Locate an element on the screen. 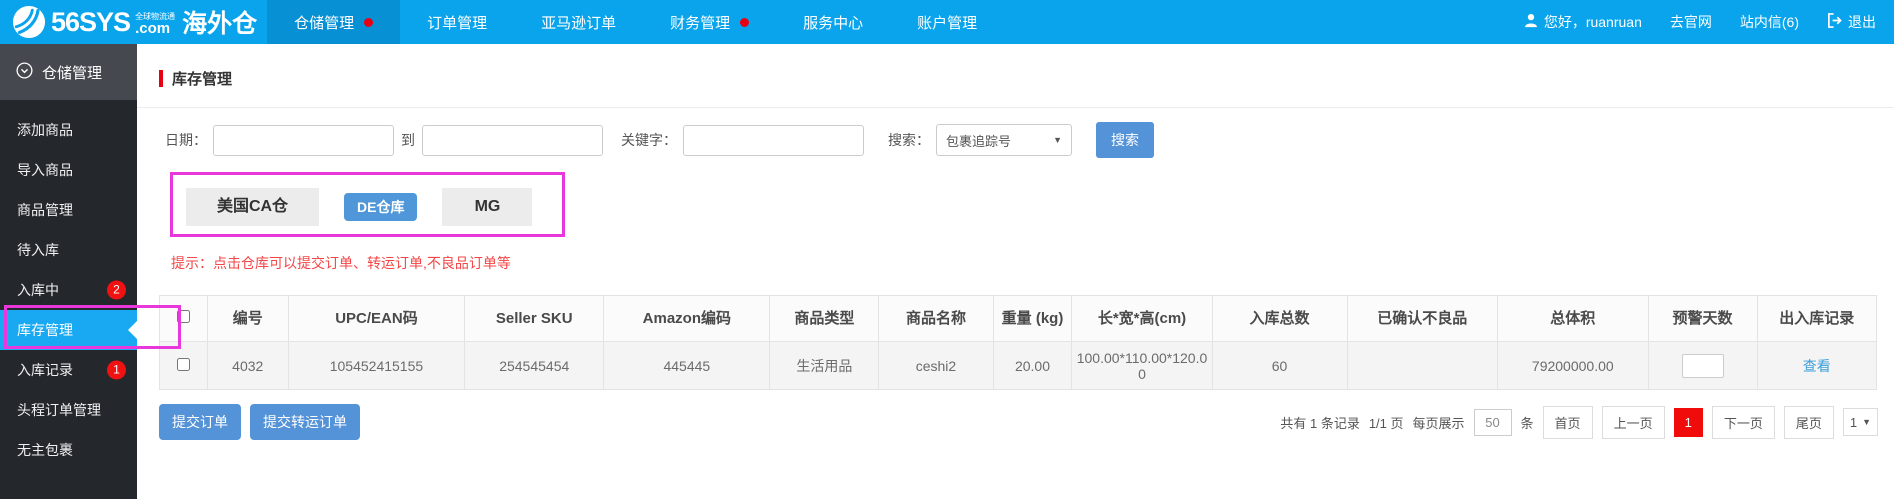 This screenshot has height=499, width=1894. sidebar-item-inventory-management: 库存管理 is located at coordinates (68, 330).